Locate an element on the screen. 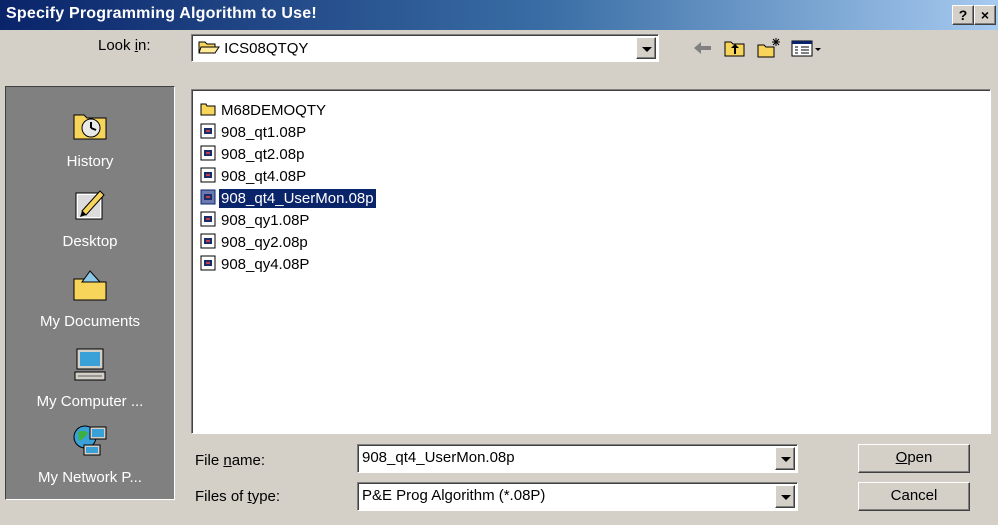 The width and height of the screenshot is (998, 525). list-item-file: 908_qt1.08P is located at coordinates (254, 132).